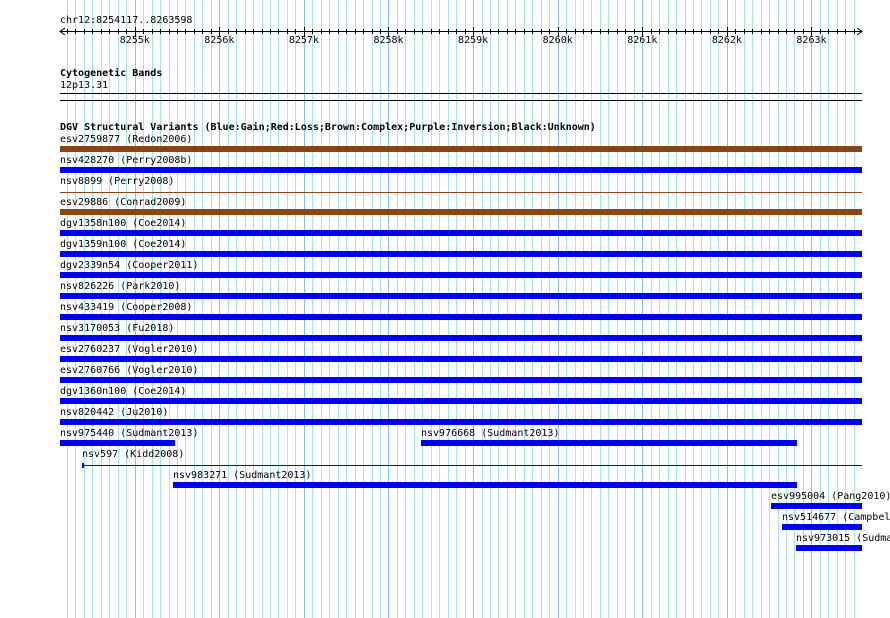  I want to click on feature-label: nsv820442 (Ju2010), so click(114, 412).